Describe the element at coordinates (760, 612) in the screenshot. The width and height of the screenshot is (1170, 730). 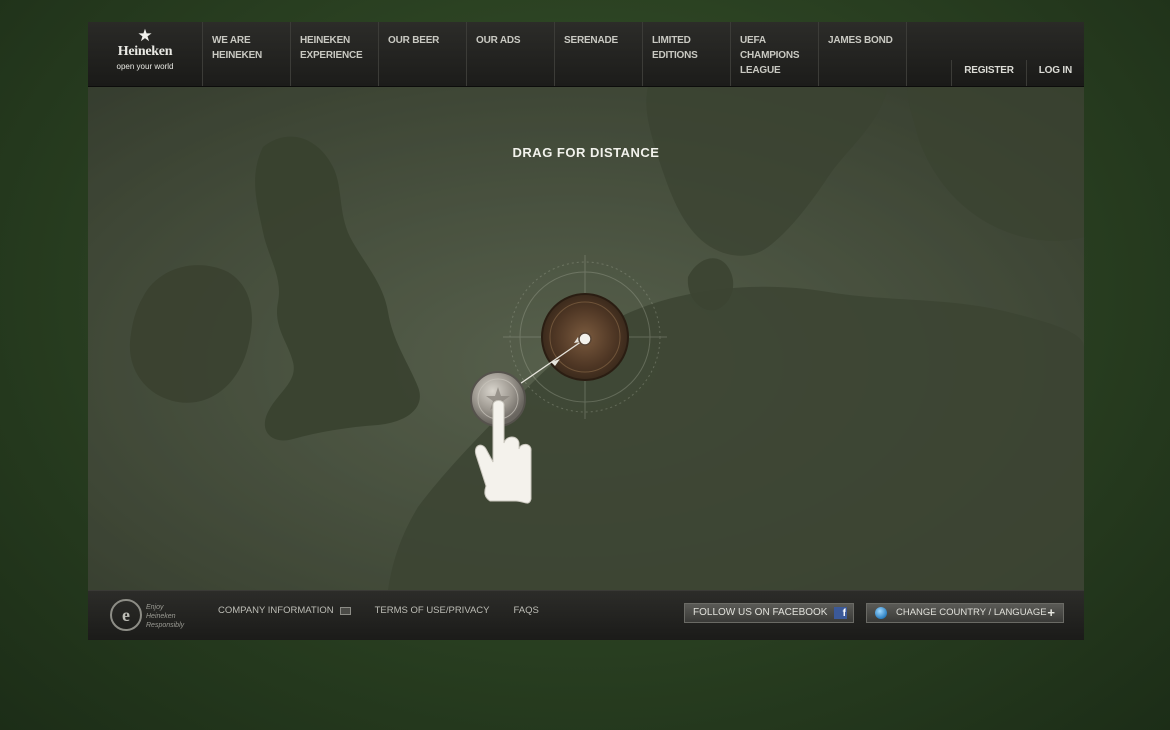
I see `facebook-label: FOLLOW US ON FACEBOOK` at that location.